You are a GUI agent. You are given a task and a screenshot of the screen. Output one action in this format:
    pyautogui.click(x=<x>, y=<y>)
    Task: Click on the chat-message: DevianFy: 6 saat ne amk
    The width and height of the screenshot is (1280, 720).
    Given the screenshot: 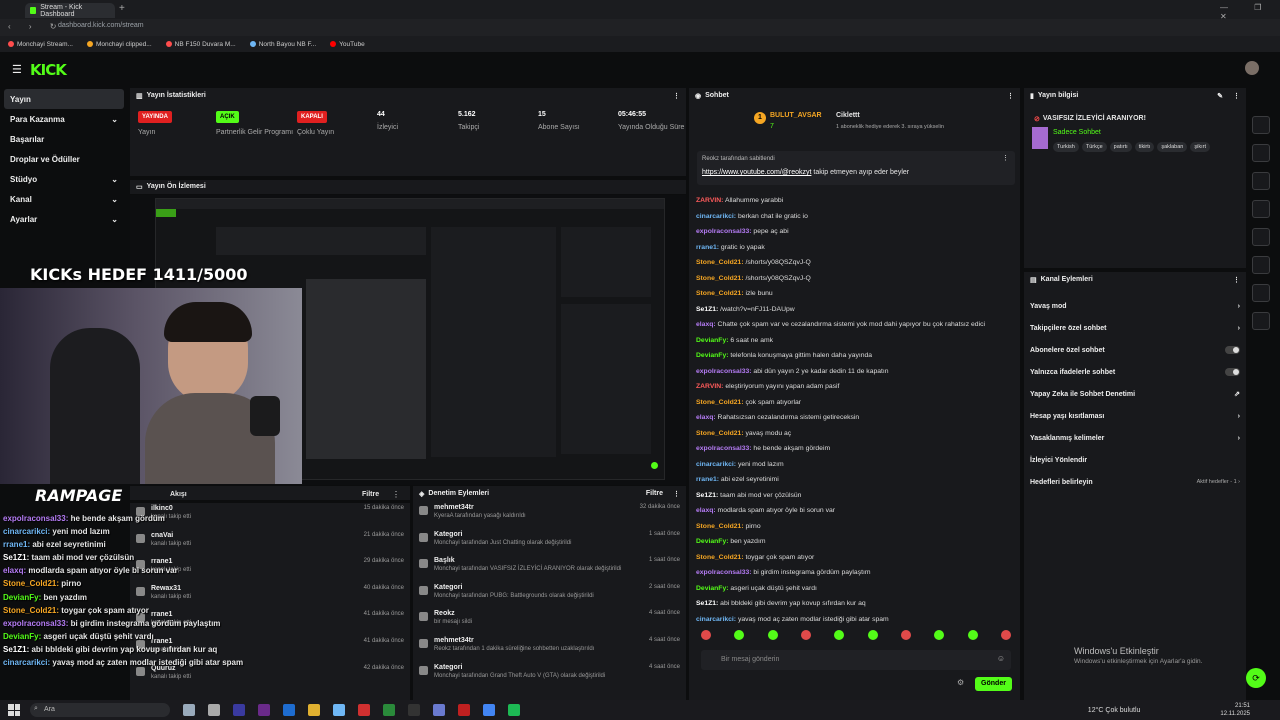 What is the action you would take?
    pyautogui.click(x=854, y=341)
    